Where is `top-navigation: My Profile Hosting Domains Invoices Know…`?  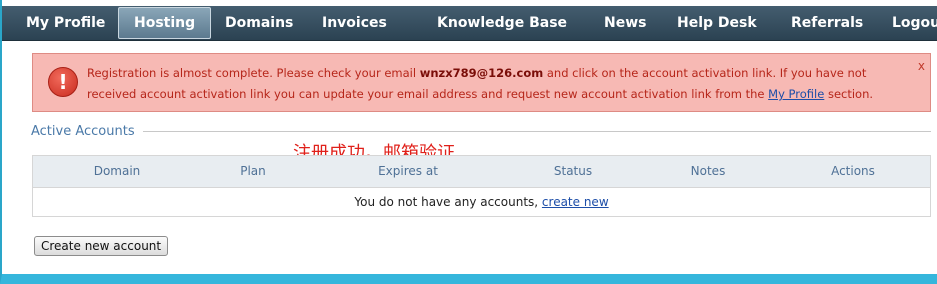
top-navigation: My Profile Hosting Domains Invoices Know… is located at coordinates (469, 23).